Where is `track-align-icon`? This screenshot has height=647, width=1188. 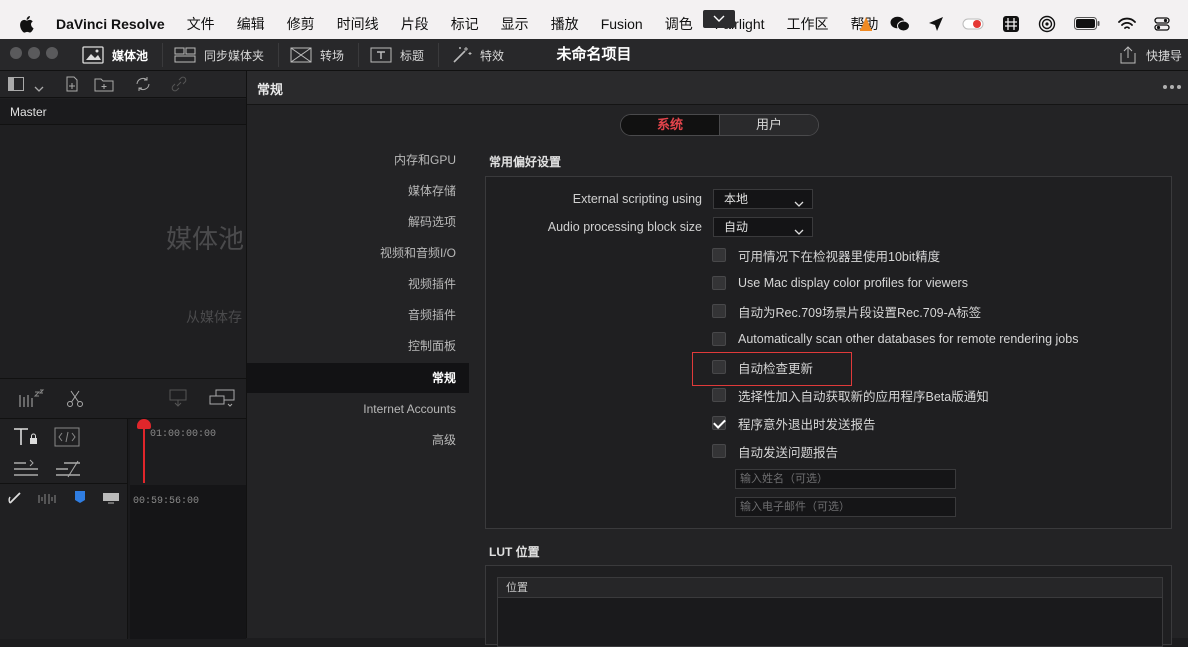 track-align-icon is located at coordinates (26, 471).